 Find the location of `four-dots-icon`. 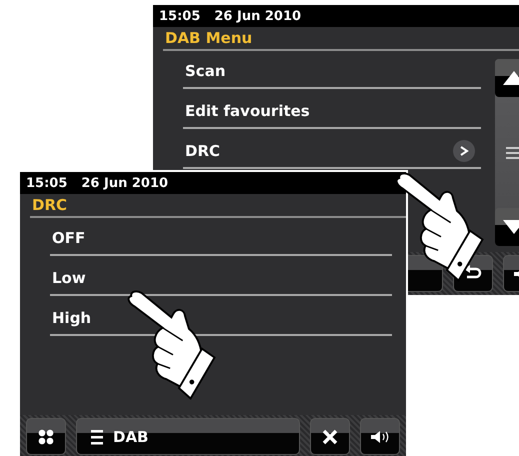

four-dots-icon is located at coordinates (46, 436).